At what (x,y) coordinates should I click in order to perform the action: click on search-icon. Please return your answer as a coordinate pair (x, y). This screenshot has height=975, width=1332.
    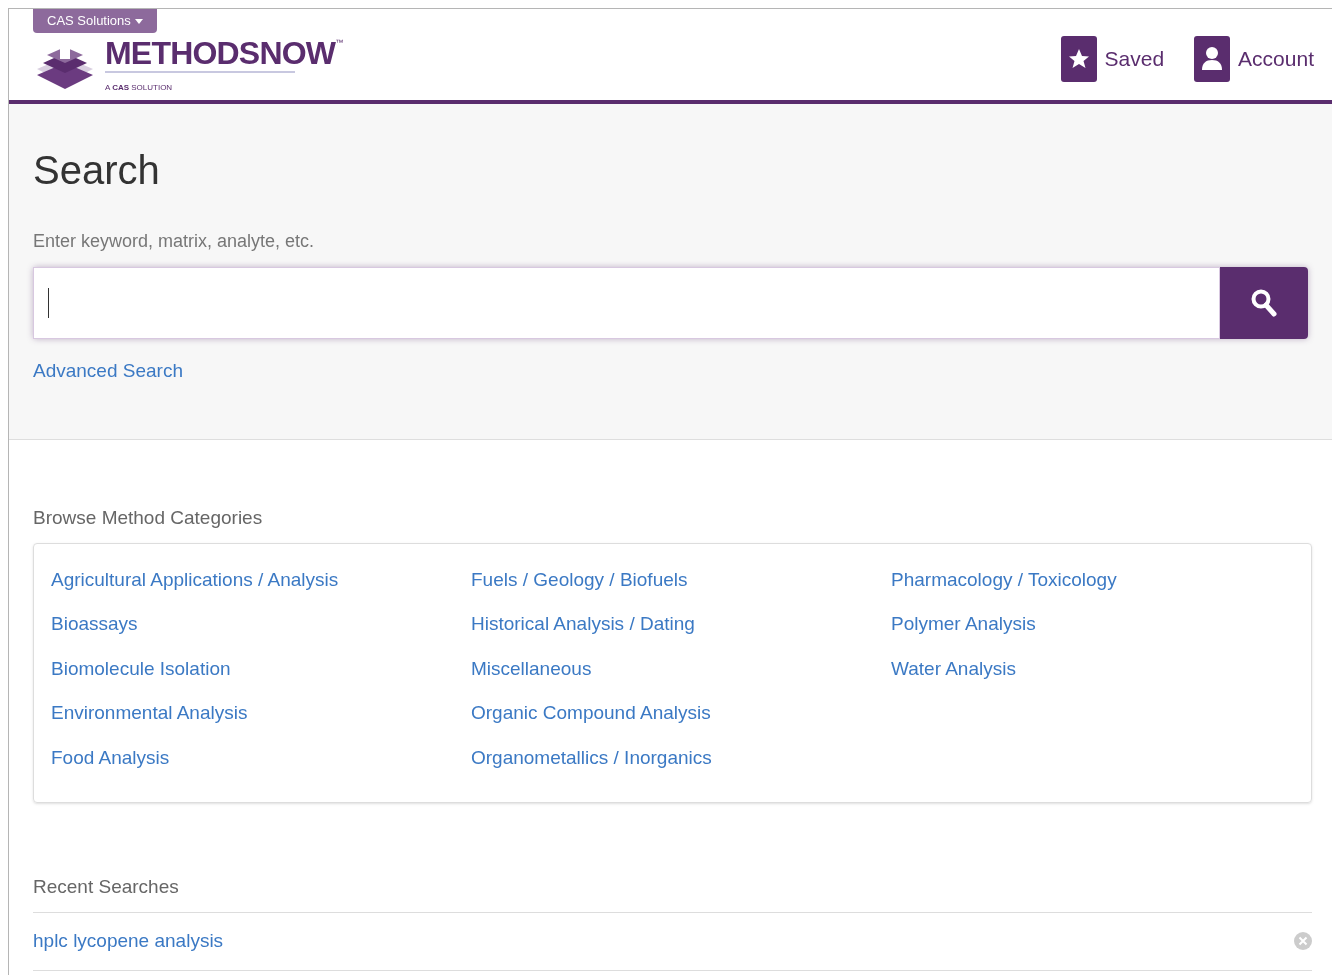
    Looking at the image, I should click on (1264, 303).